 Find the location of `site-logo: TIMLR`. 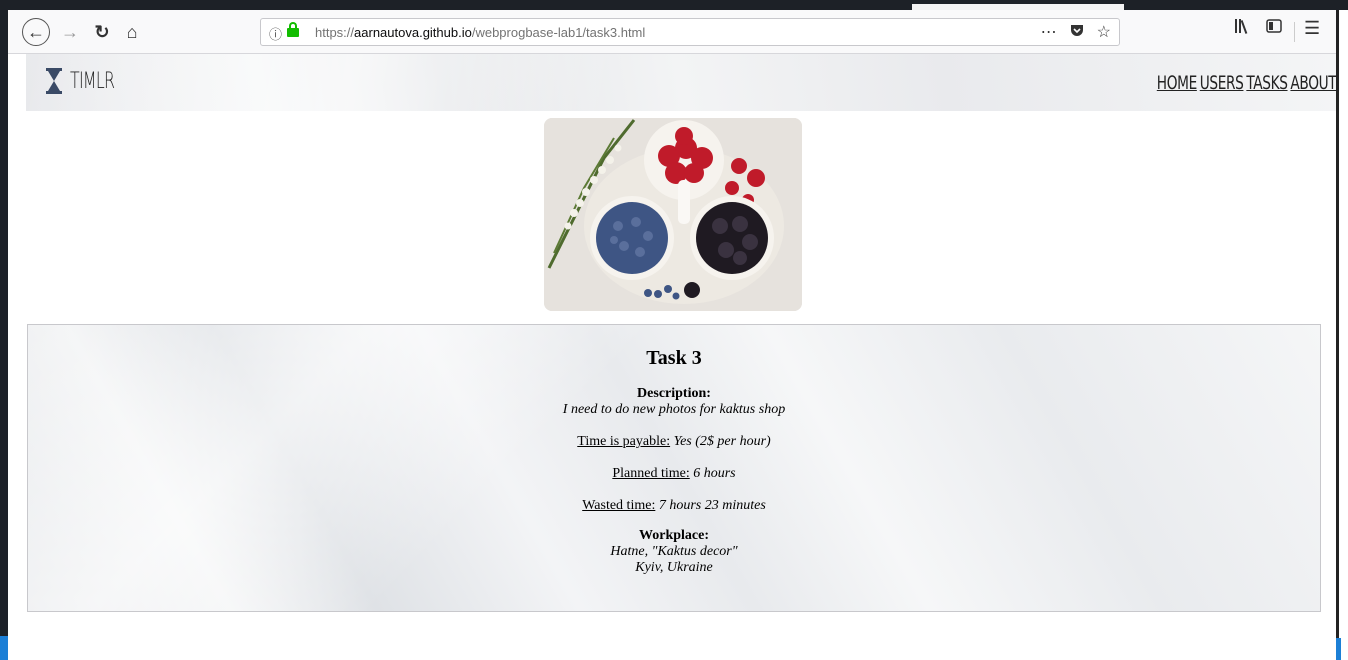

site-logo: TIMLR is located at coordinates (88, 81).